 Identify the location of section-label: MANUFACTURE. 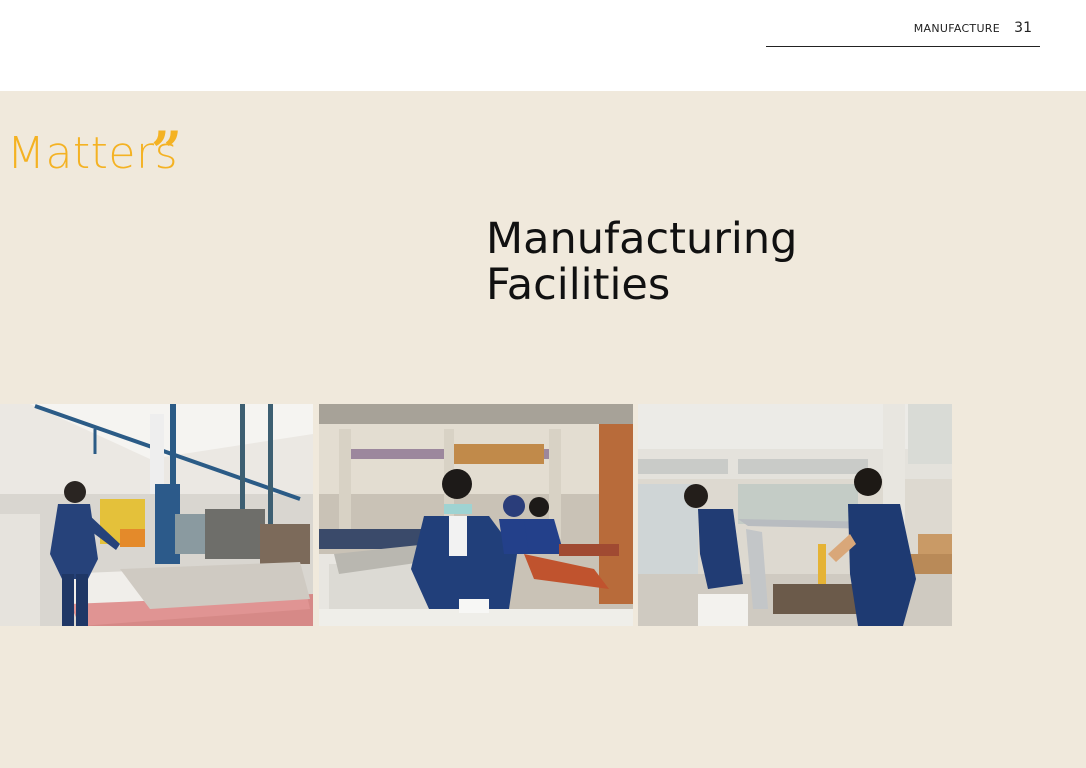
(956, 28).